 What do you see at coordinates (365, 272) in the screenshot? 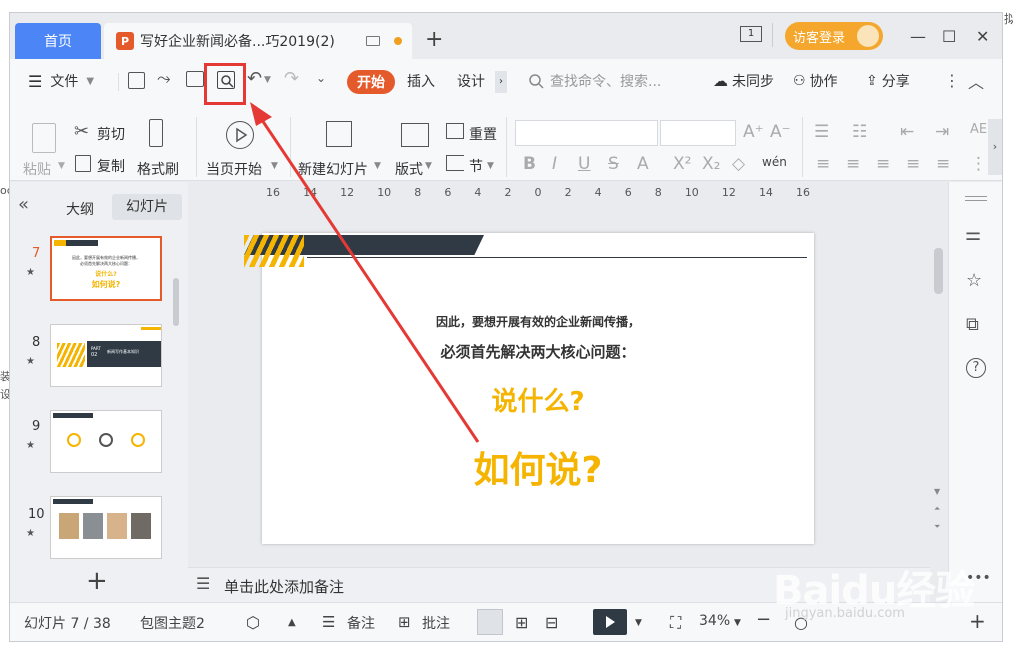
I see `annotation-arrow` at bounding box center [365, 272].